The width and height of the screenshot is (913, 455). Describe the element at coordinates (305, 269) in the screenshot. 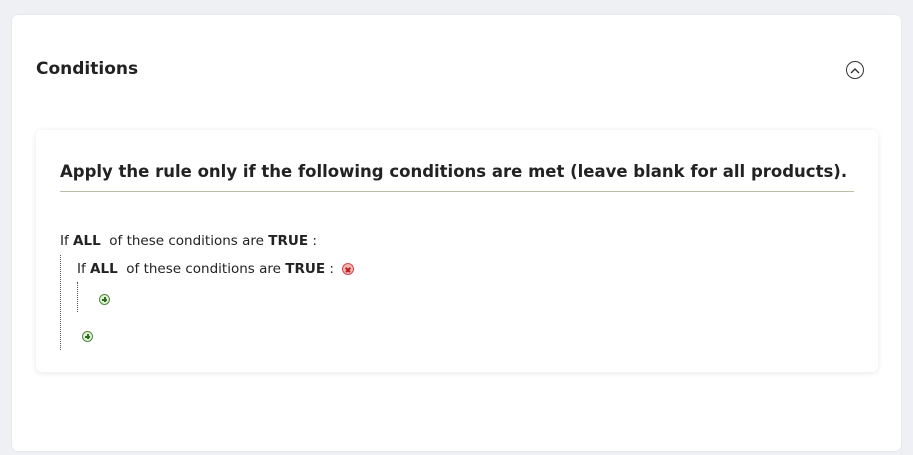

I see `inner-value-select: TRUE` at that location.